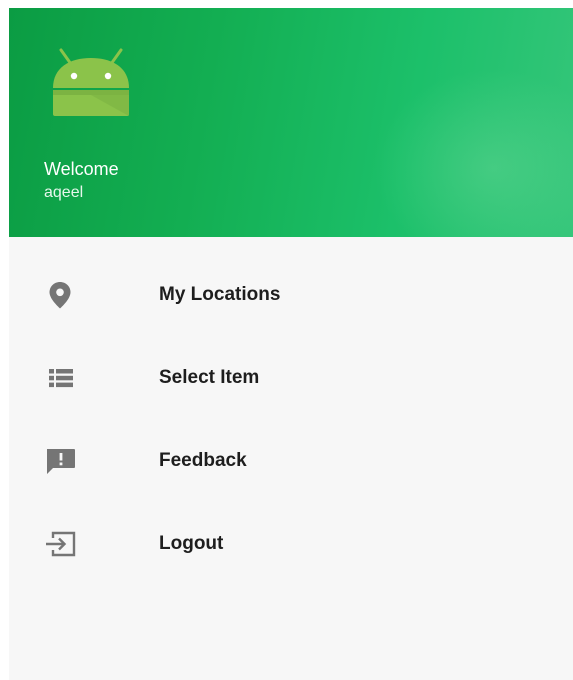 This screenshot has height=680, width=573. Describe the element at coordinates (81, 169) in the screenshot. I see `welcome-text: Welcome` at that location.